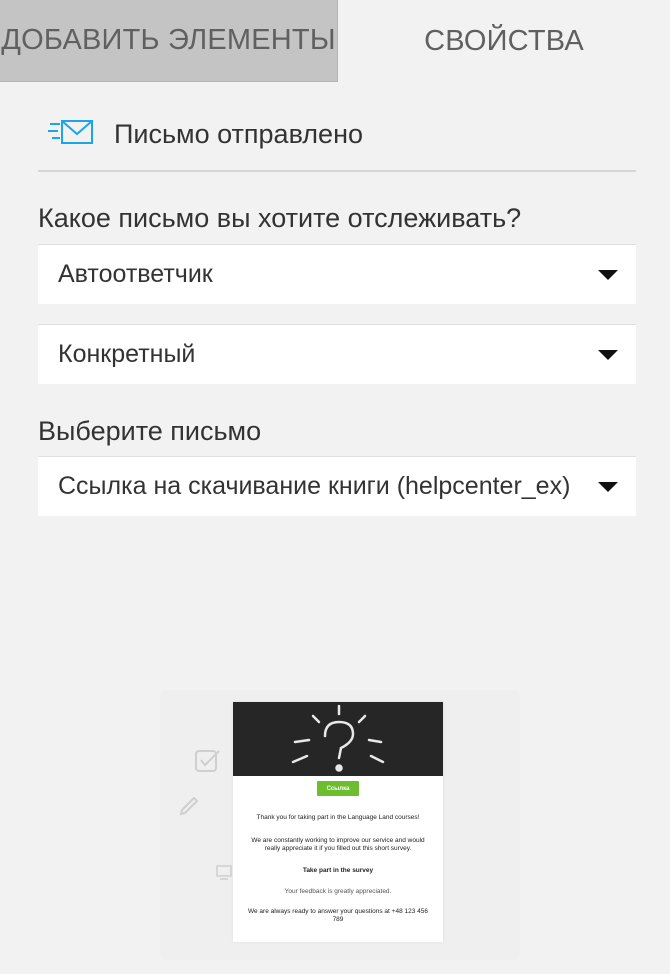 The image size is (670, 974). Describe the element at coordinates (71, 133) in the screenshot. I see `mail-sent-icon` at that location.